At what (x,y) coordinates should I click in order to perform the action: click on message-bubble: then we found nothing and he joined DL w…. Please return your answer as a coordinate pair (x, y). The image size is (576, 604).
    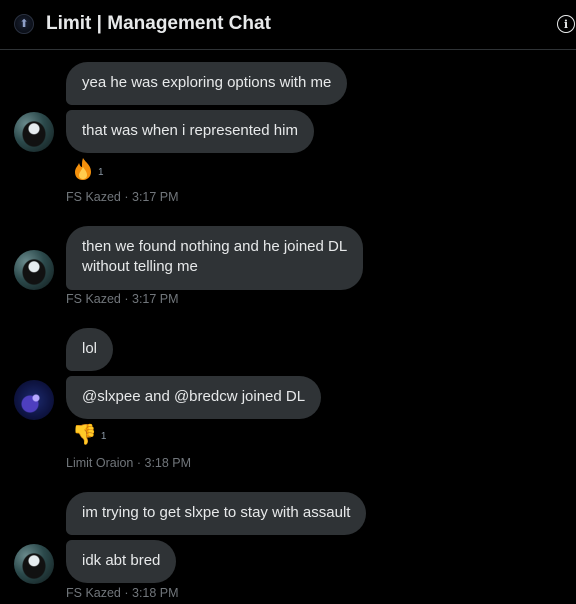
    Looking at the image, I should click on (215, 258).